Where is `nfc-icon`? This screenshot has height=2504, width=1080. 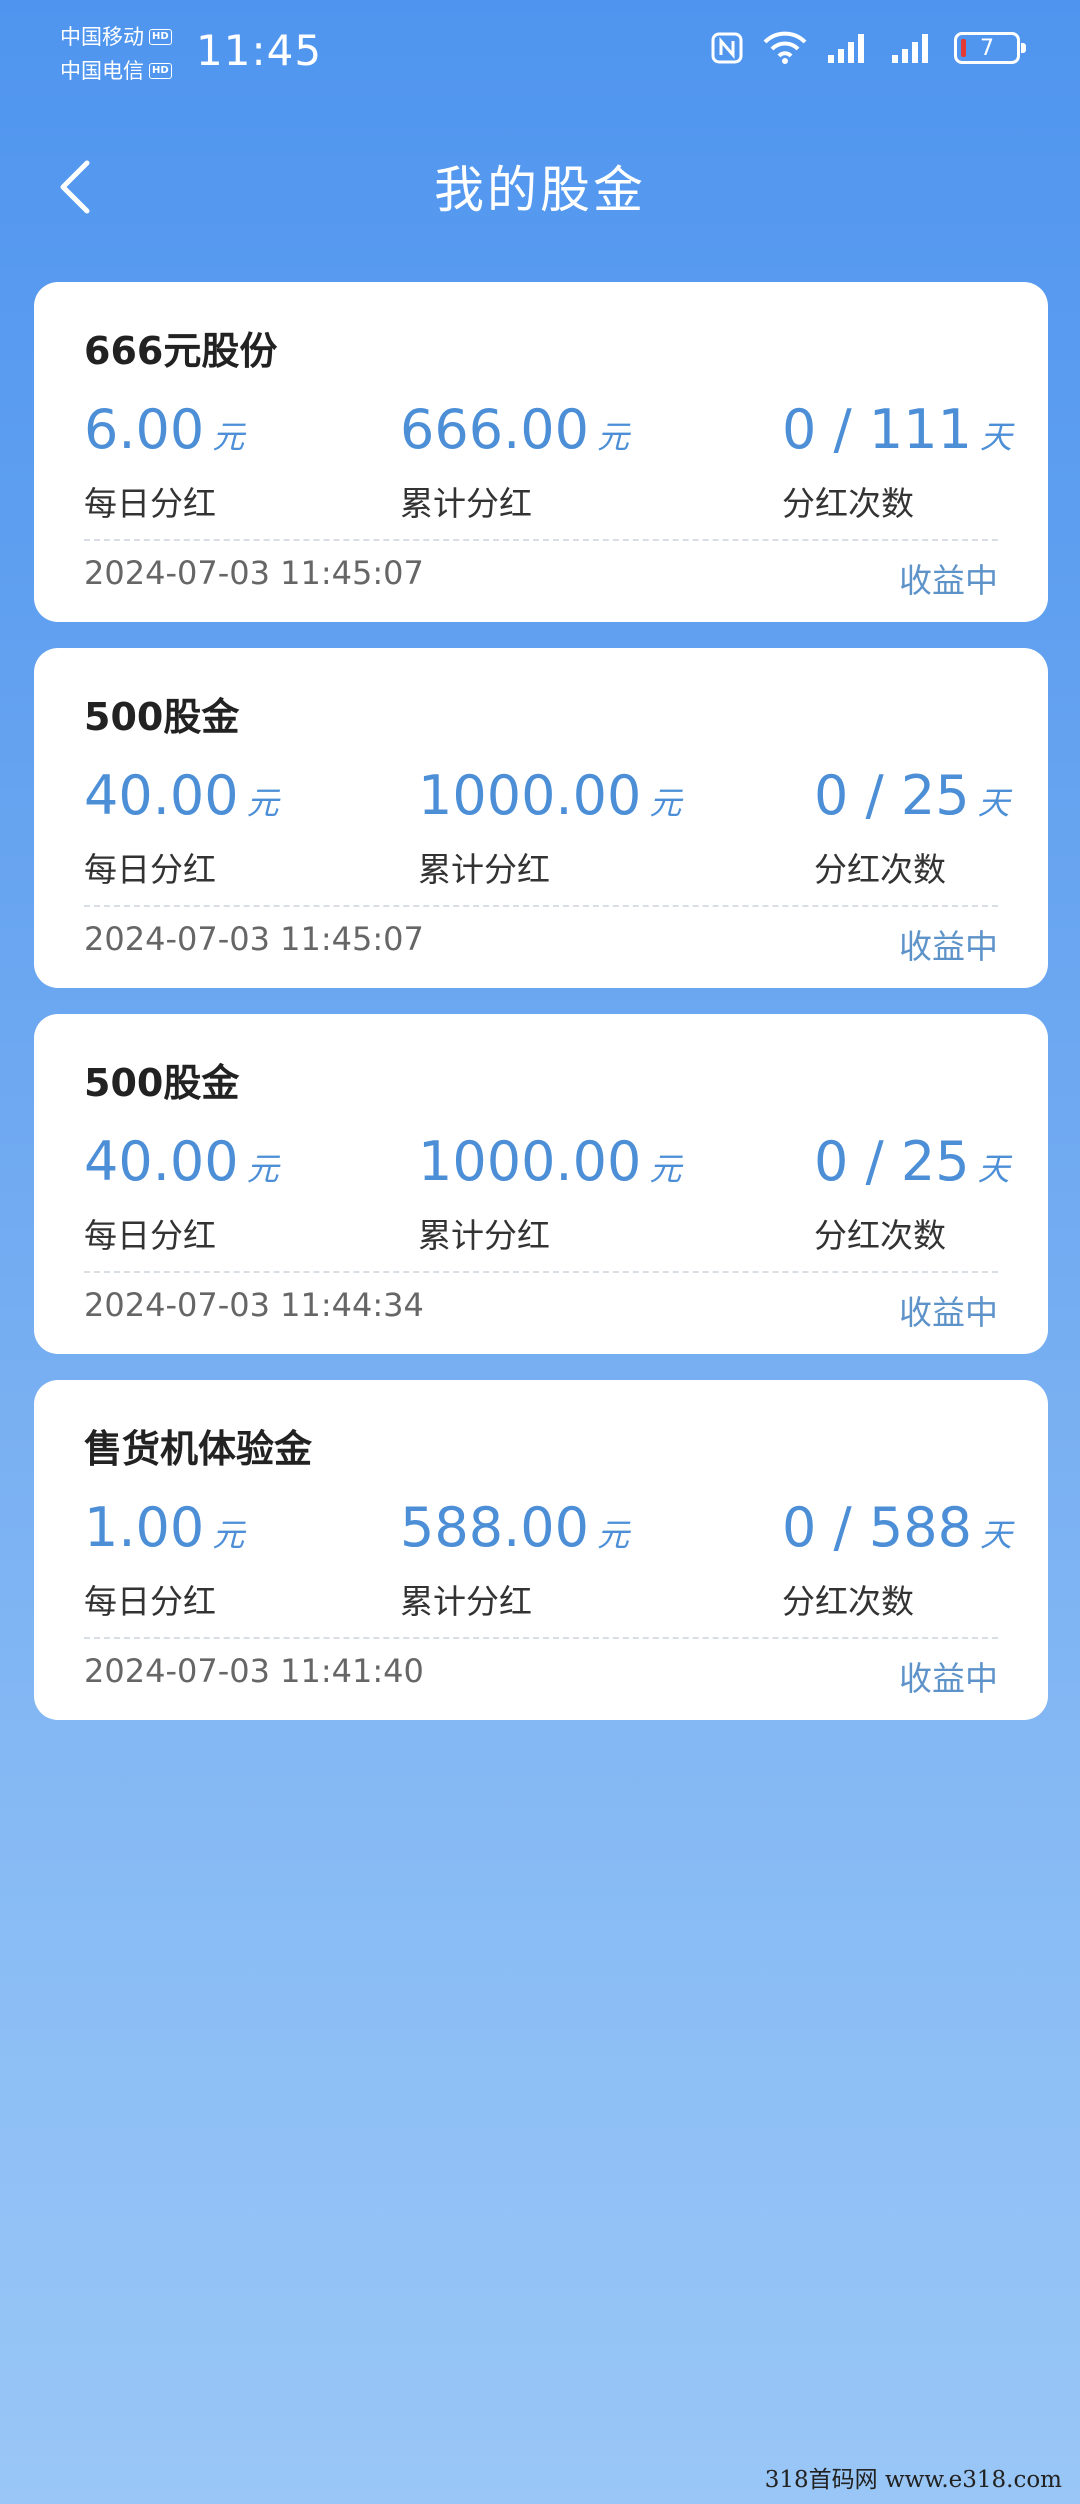 nfc-icon is located at coordinates (727, 48).